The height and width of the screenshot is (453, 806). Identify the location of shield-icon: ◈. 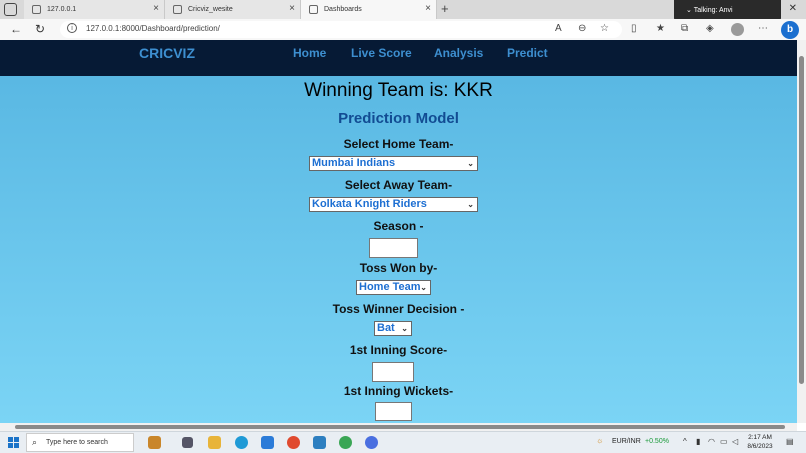
(710, 28).